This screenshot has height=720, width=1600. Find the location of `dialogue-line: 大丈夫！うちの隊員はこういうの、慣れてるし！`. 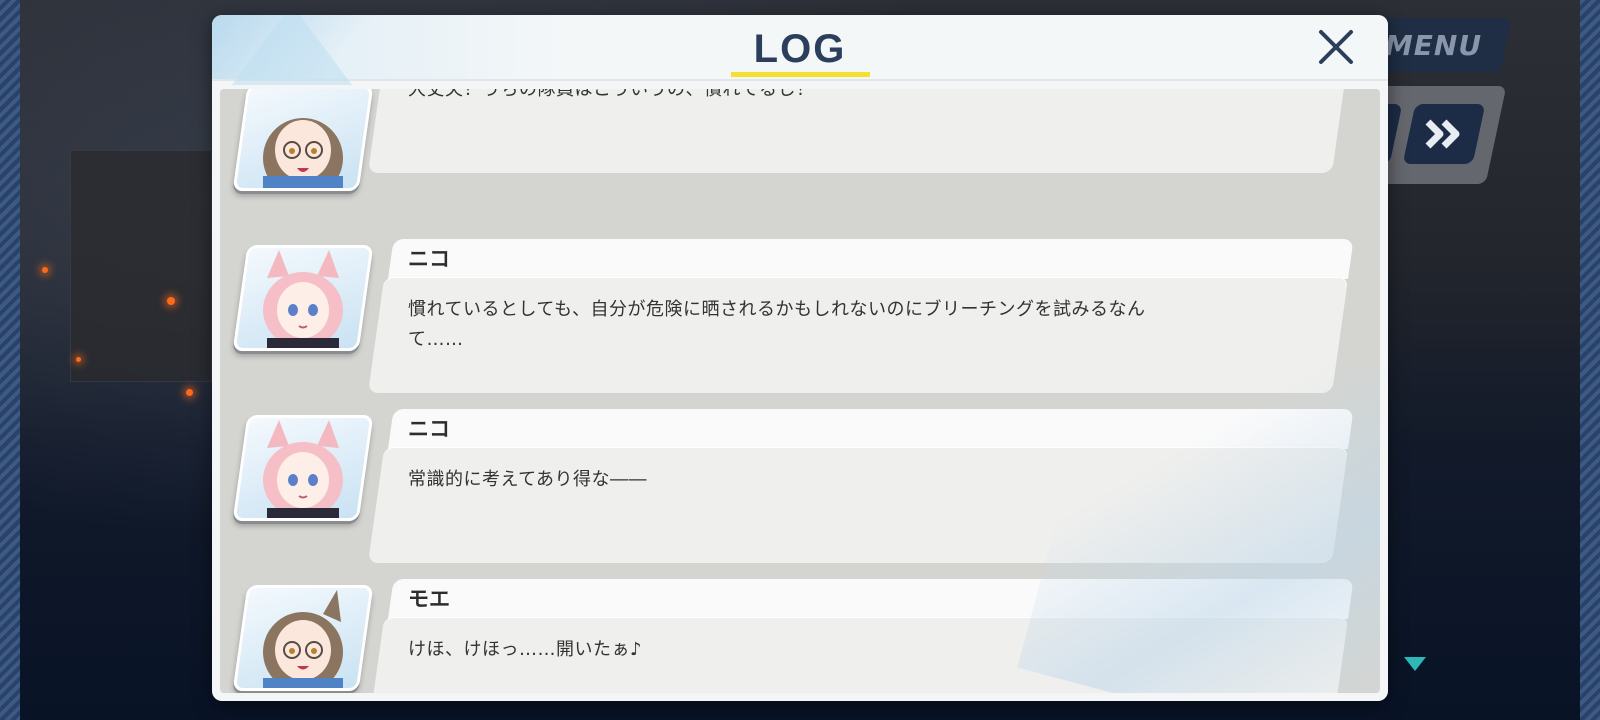

dialogue-line: 大丈夫！うちの隊員はこういうの、慣れてるし！ is located at coordinates (611, 94).